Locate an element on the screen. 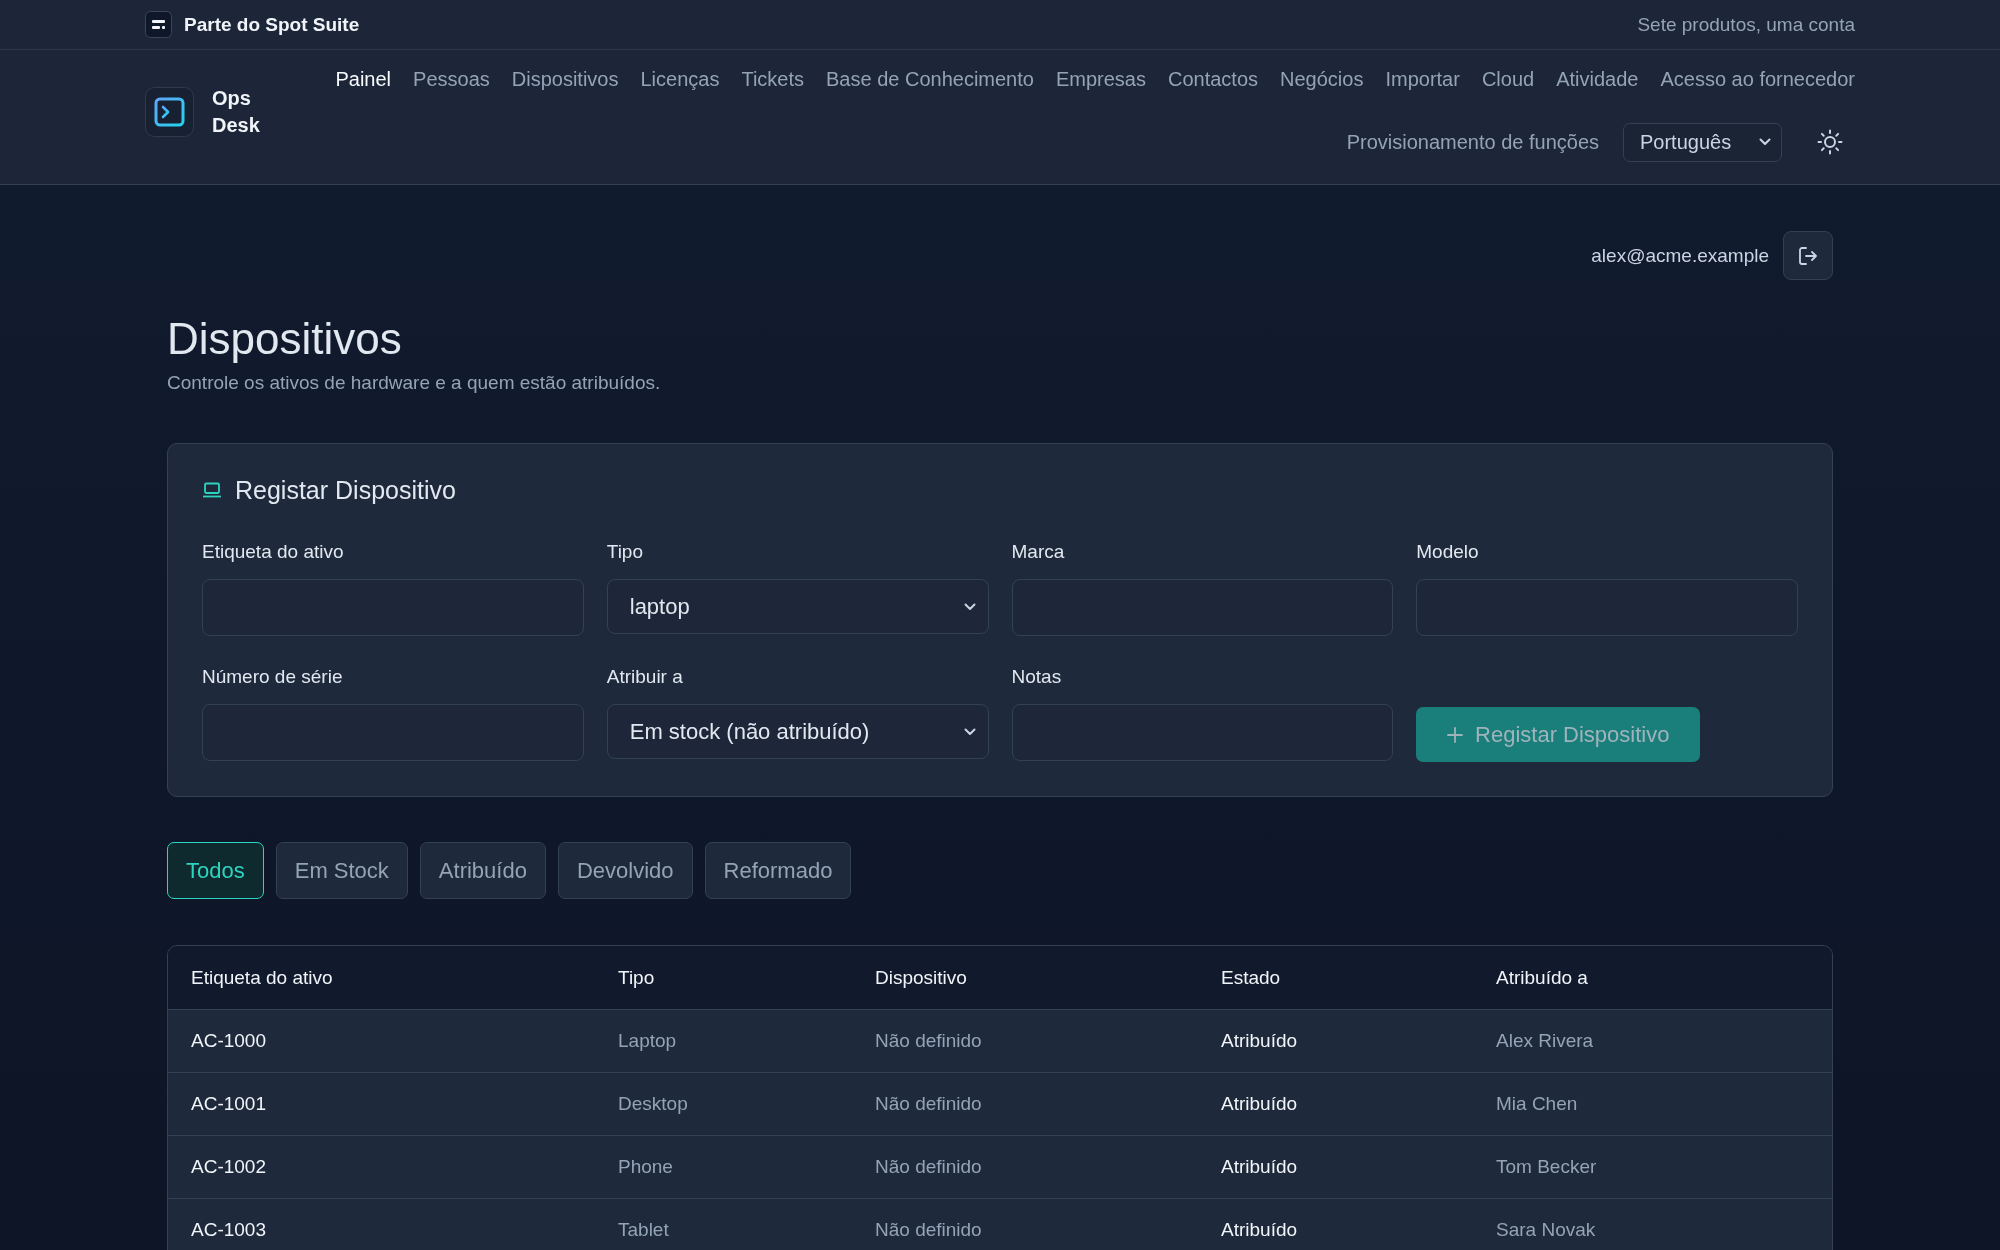 The width and height of the screenshot is (2000, 1250). nav-link: Cloud is located at coordinates (1508, 79).